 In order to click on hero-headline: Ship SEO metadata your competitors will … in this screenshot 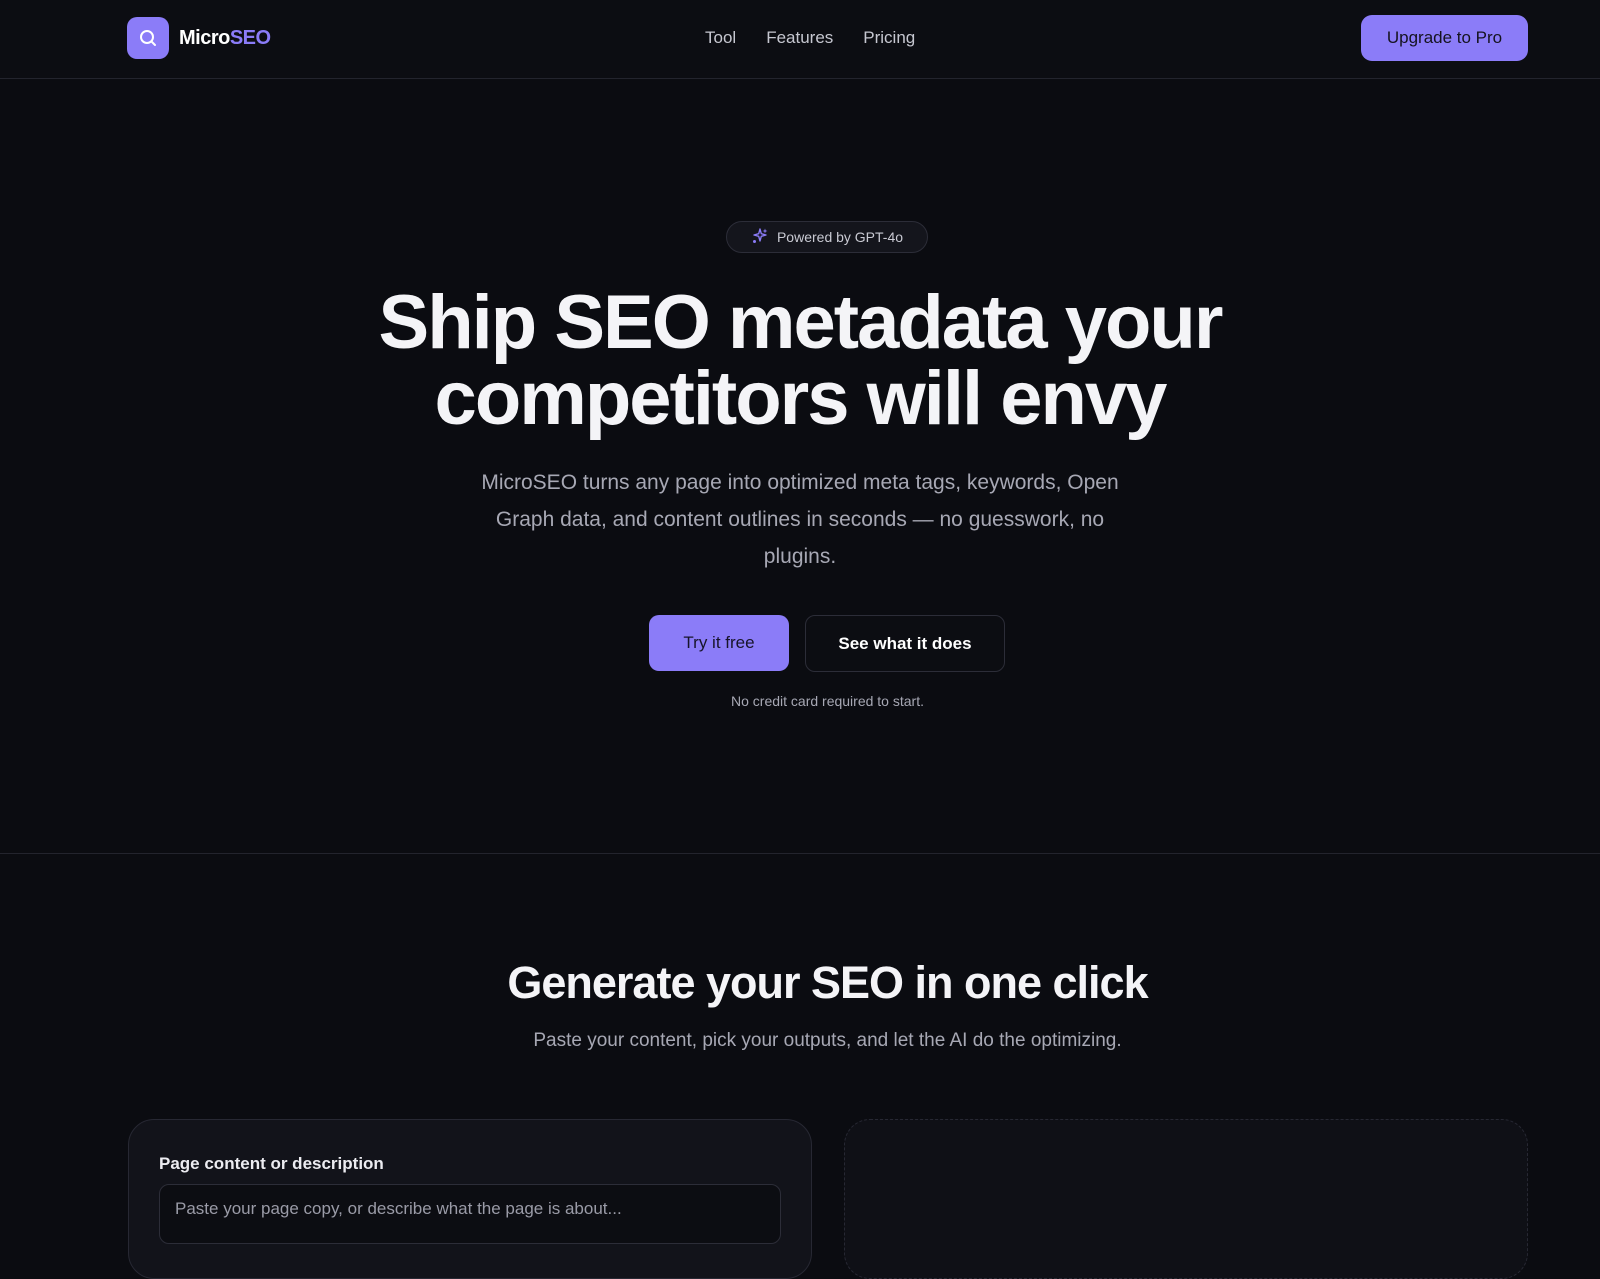, I will do `click(800, 361)`.